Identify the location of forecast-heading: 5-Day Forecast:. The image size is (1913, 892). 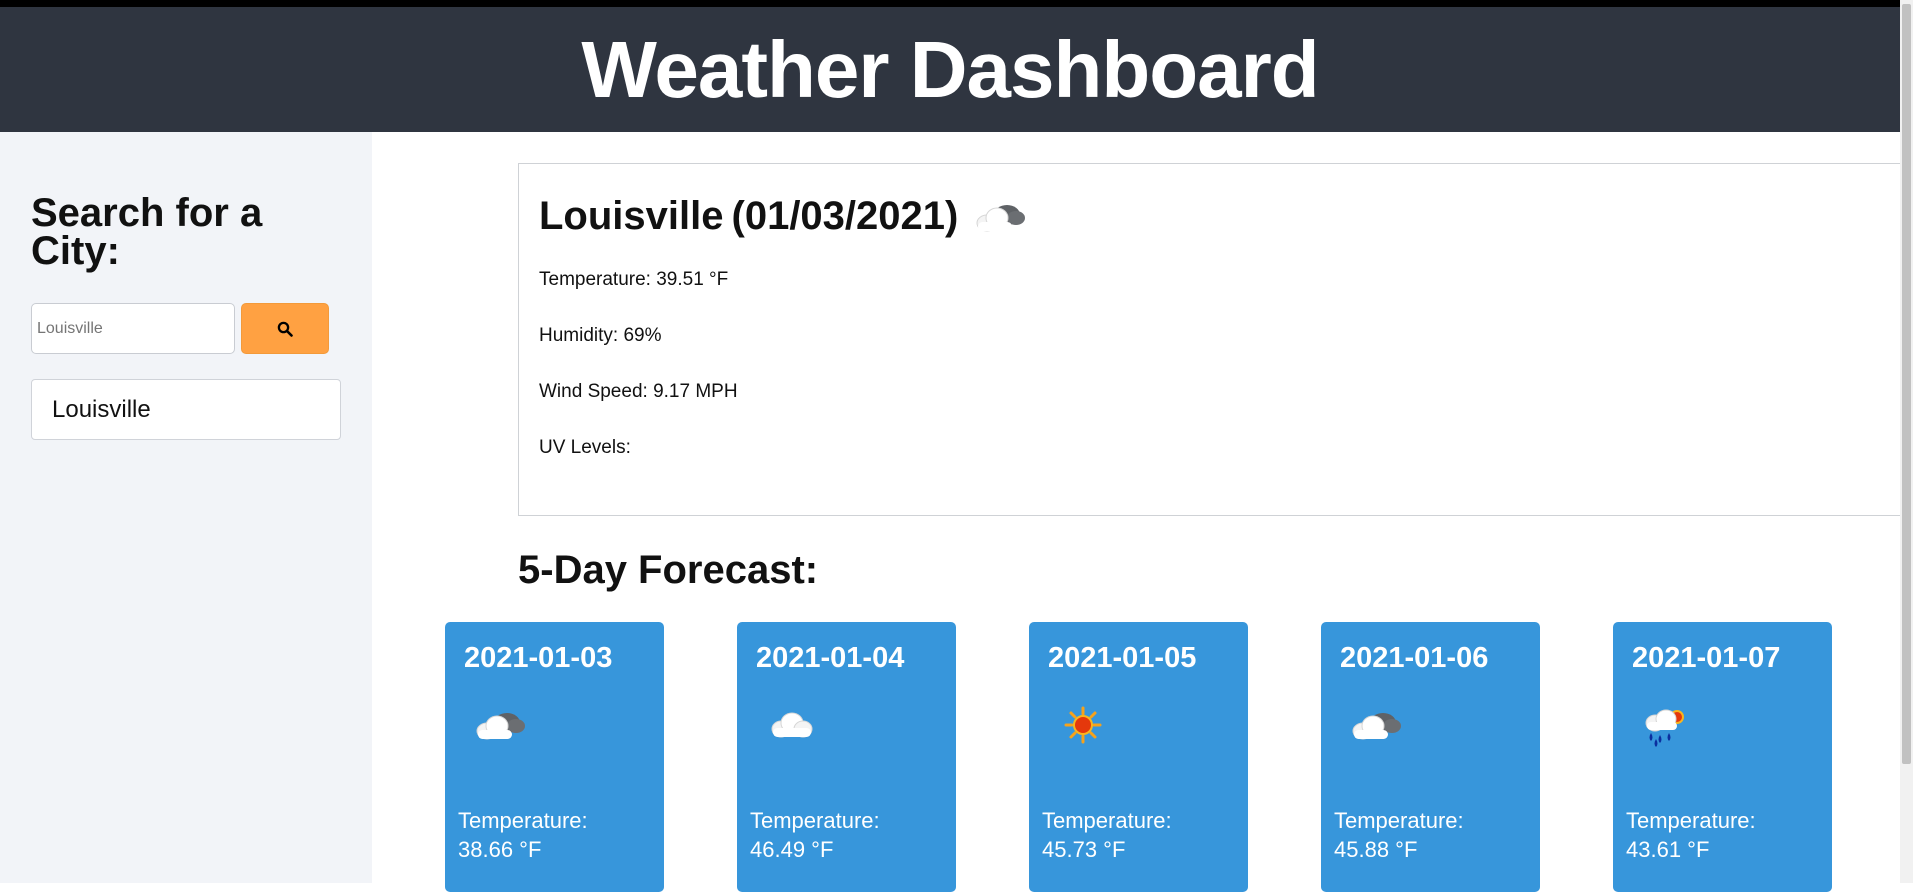
(668, 570).